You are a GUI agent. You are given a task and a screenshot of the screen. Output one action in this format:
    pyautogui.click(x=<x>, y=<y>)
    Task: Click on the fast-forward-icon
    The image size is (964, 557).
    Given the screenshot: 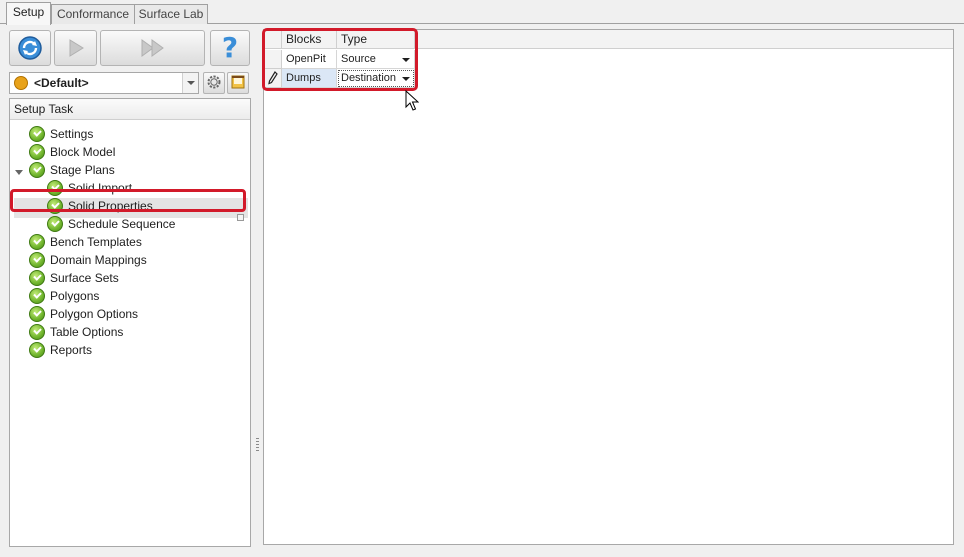 What is the action you would take?
    pyautogui.click(x=153, y=48)
    